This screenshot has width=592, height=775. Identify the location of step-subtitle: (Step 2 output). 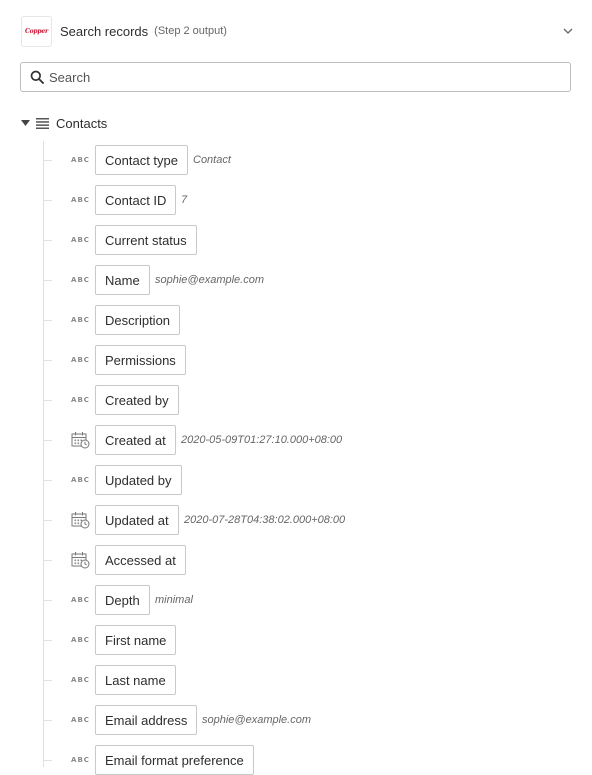
(190, 31).